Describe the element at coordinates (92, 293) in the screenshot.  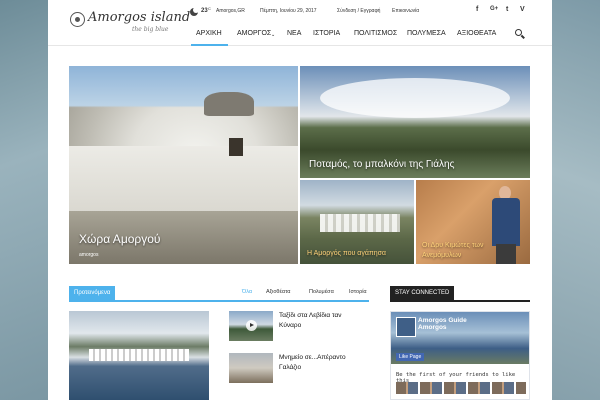
I see `featured-label: Προτεινόμενα` at that location.